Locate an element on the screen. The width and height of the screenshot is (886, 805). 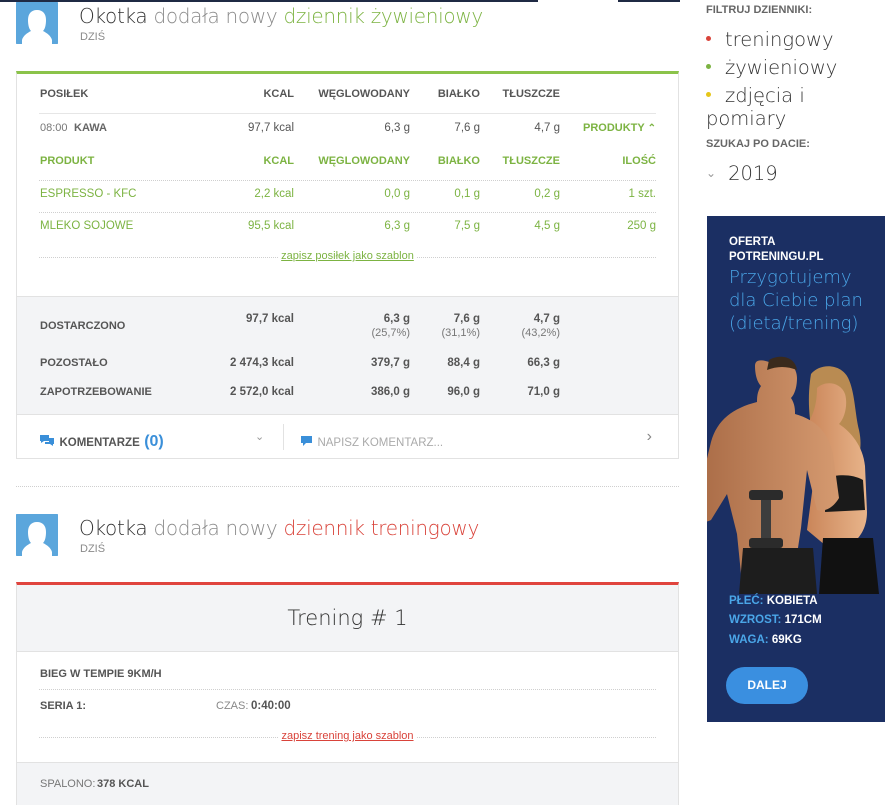
col-product-carbs: WĘGLOWODANY is located at coordinates (364, 161).